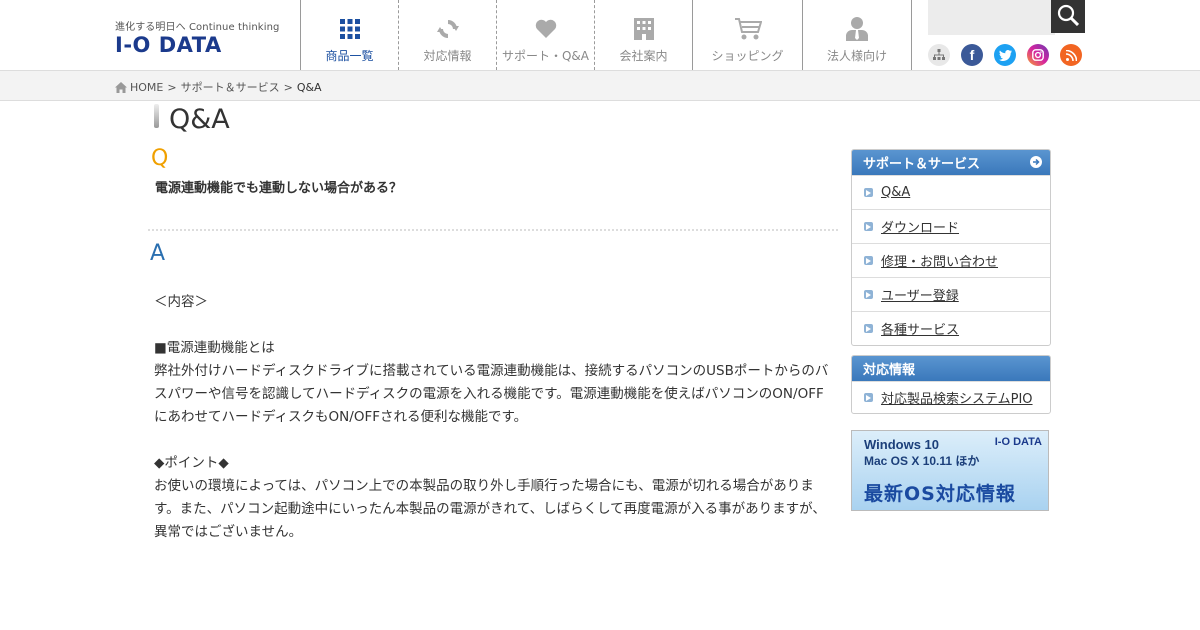 This screenshot has width=1200, height=630. What do you see at coordinates (972, 55) in the screenshot?
I see `facebook-icon: f` at bounding box center [972, 55].